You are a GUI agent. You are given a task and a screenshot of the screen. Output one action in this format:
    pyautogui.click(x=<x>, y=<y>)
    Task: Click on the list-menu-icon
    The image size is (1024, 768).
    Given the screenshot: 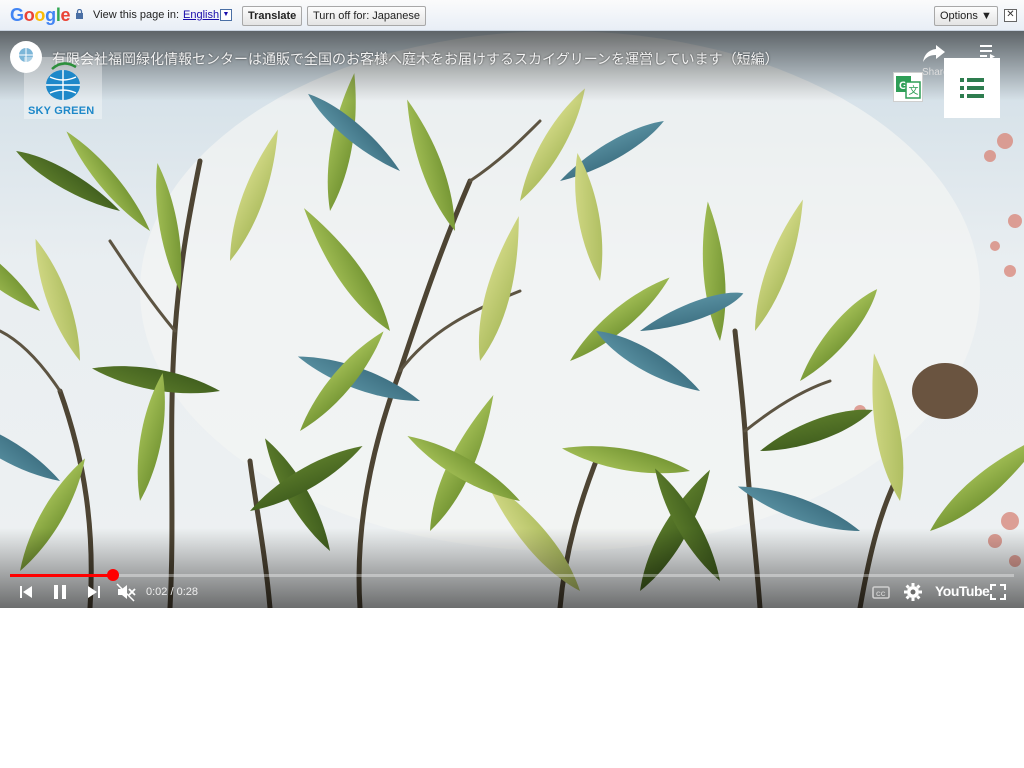 What is the action you would take?
    pyautogui.click(x=972, y=88)
    